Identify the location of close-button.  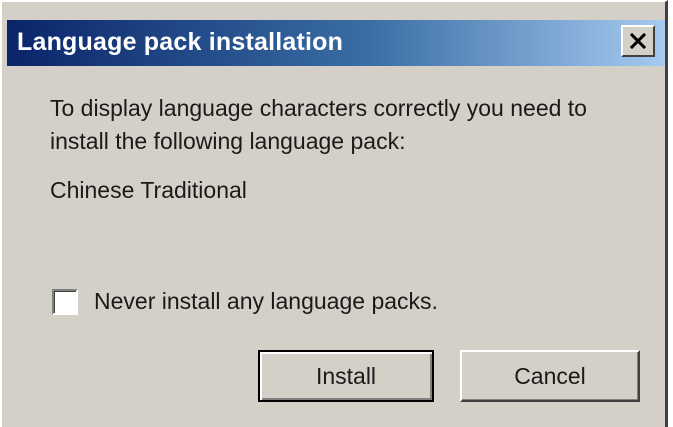
(638, 41).